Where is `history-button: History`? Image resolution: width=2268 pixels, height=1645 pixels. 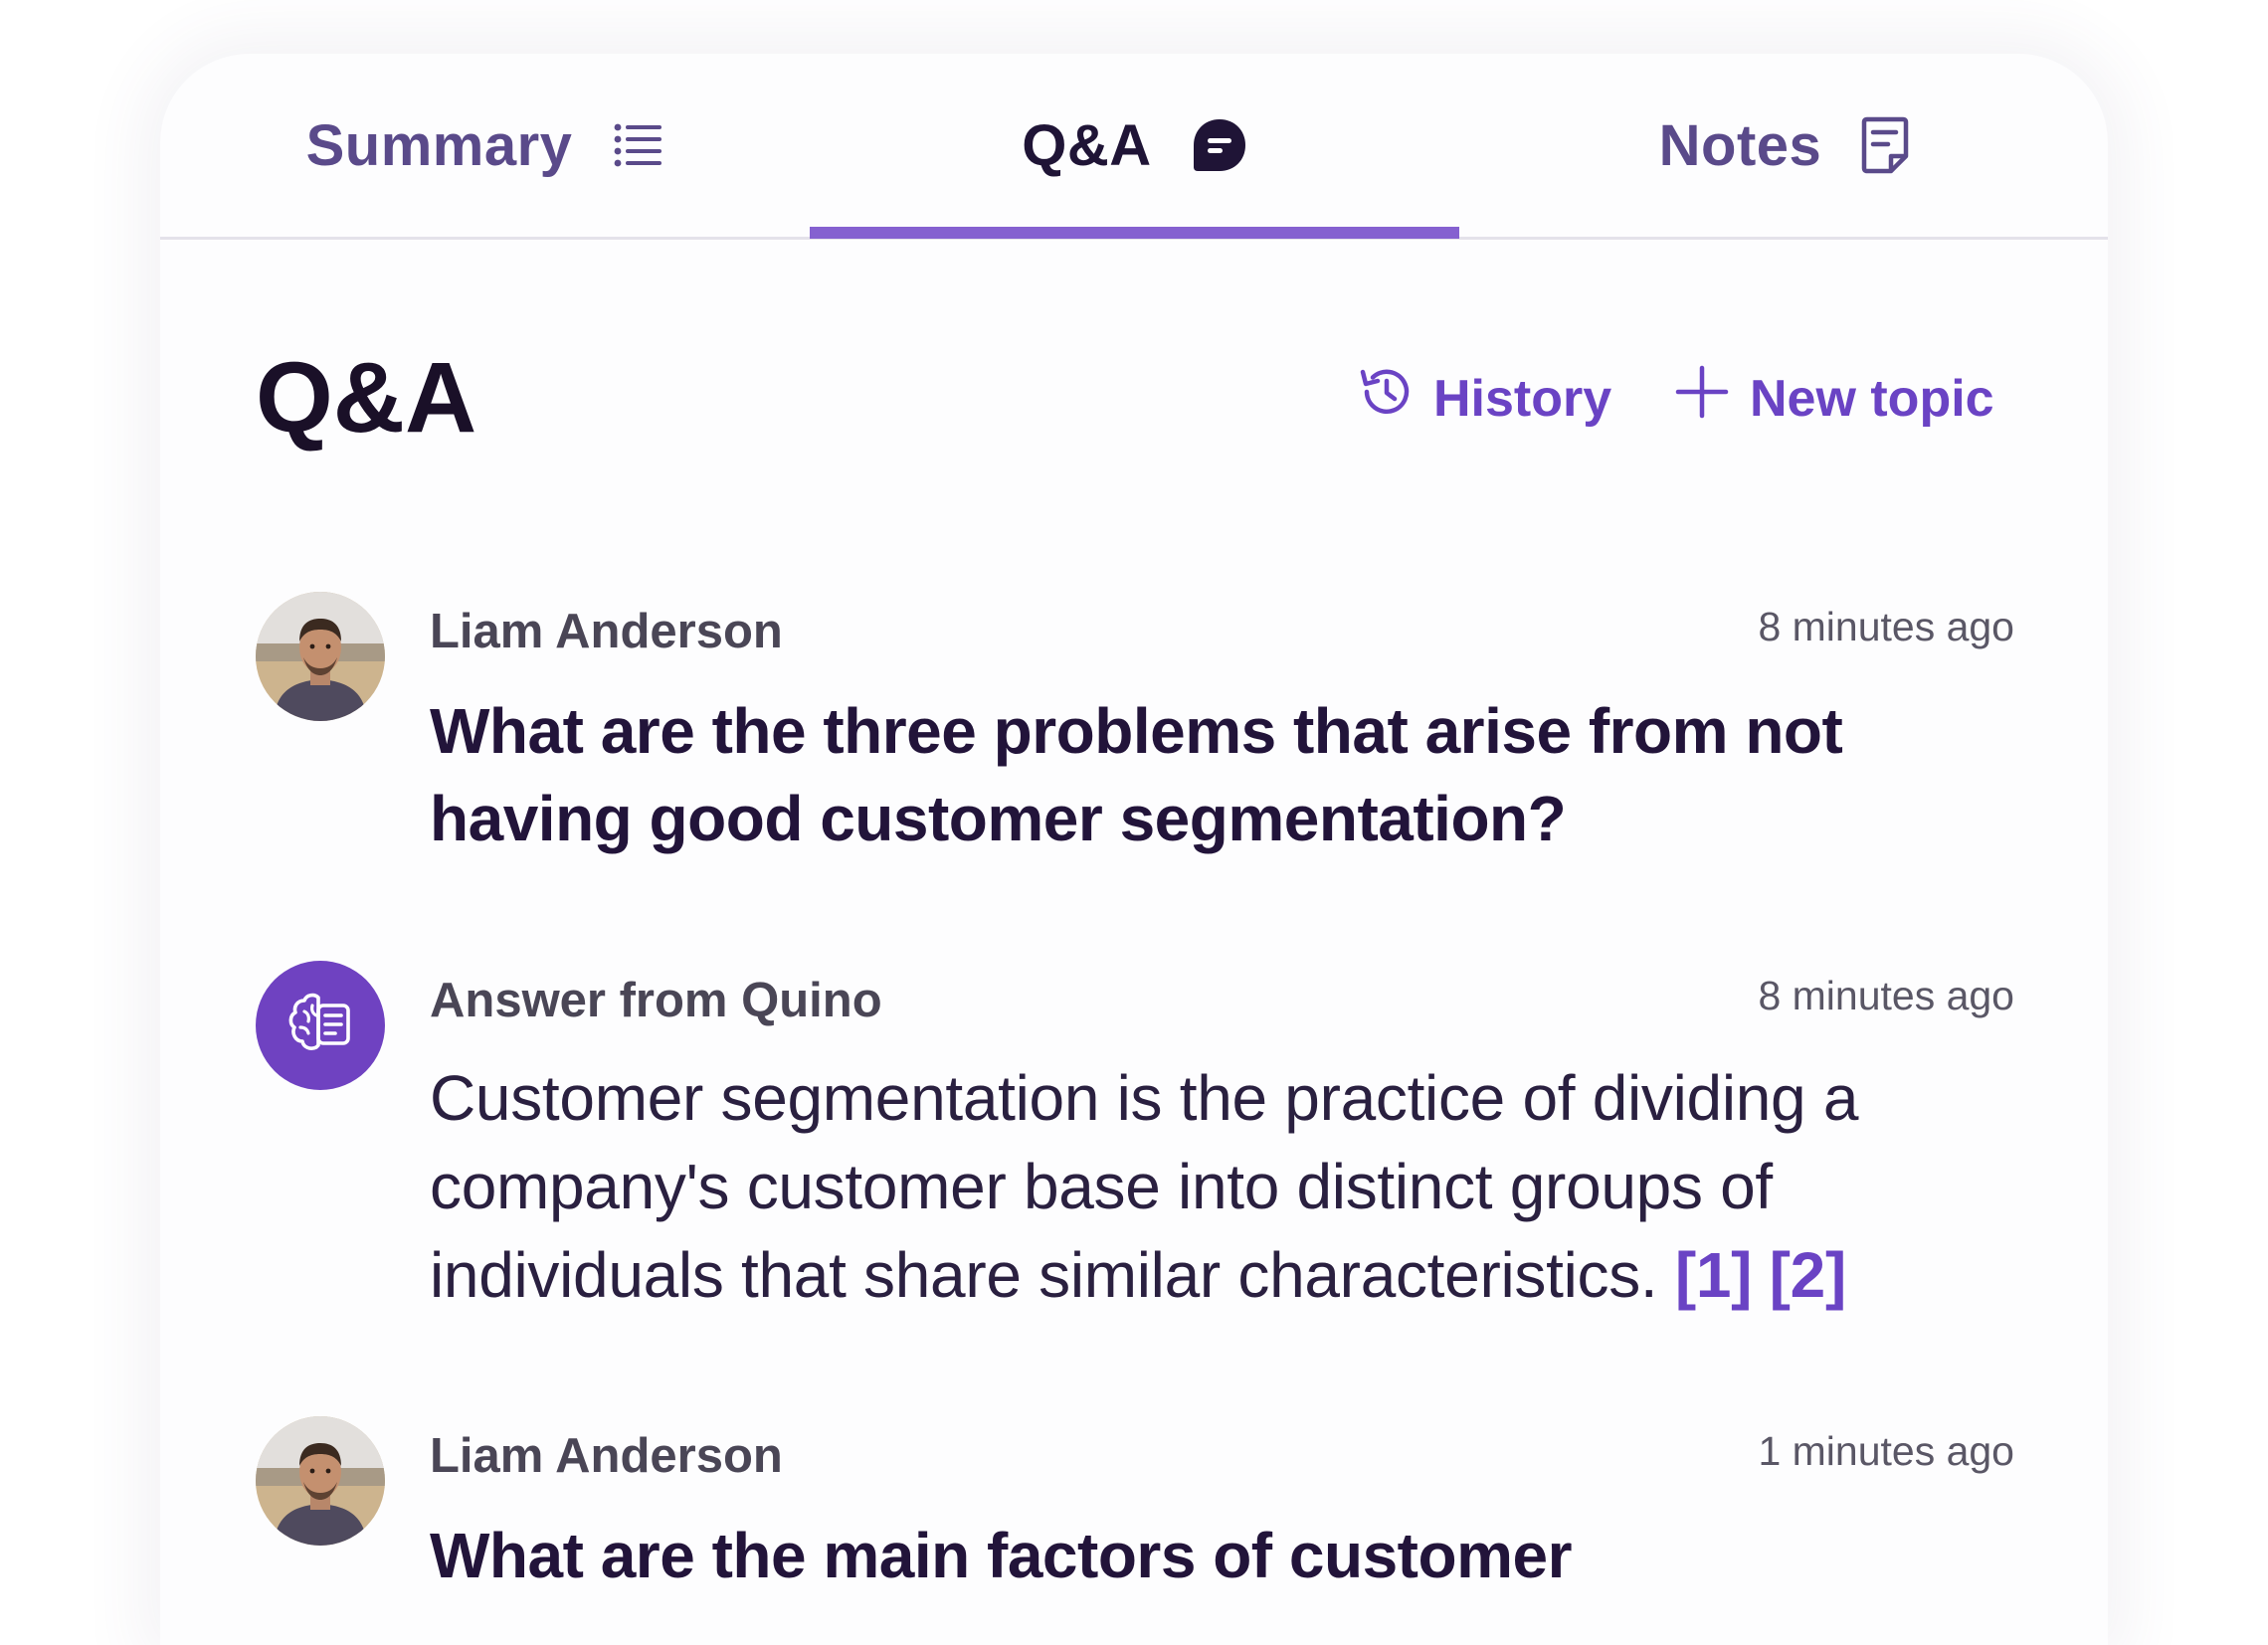
history-button: History is located at coordinates (1484, 398).